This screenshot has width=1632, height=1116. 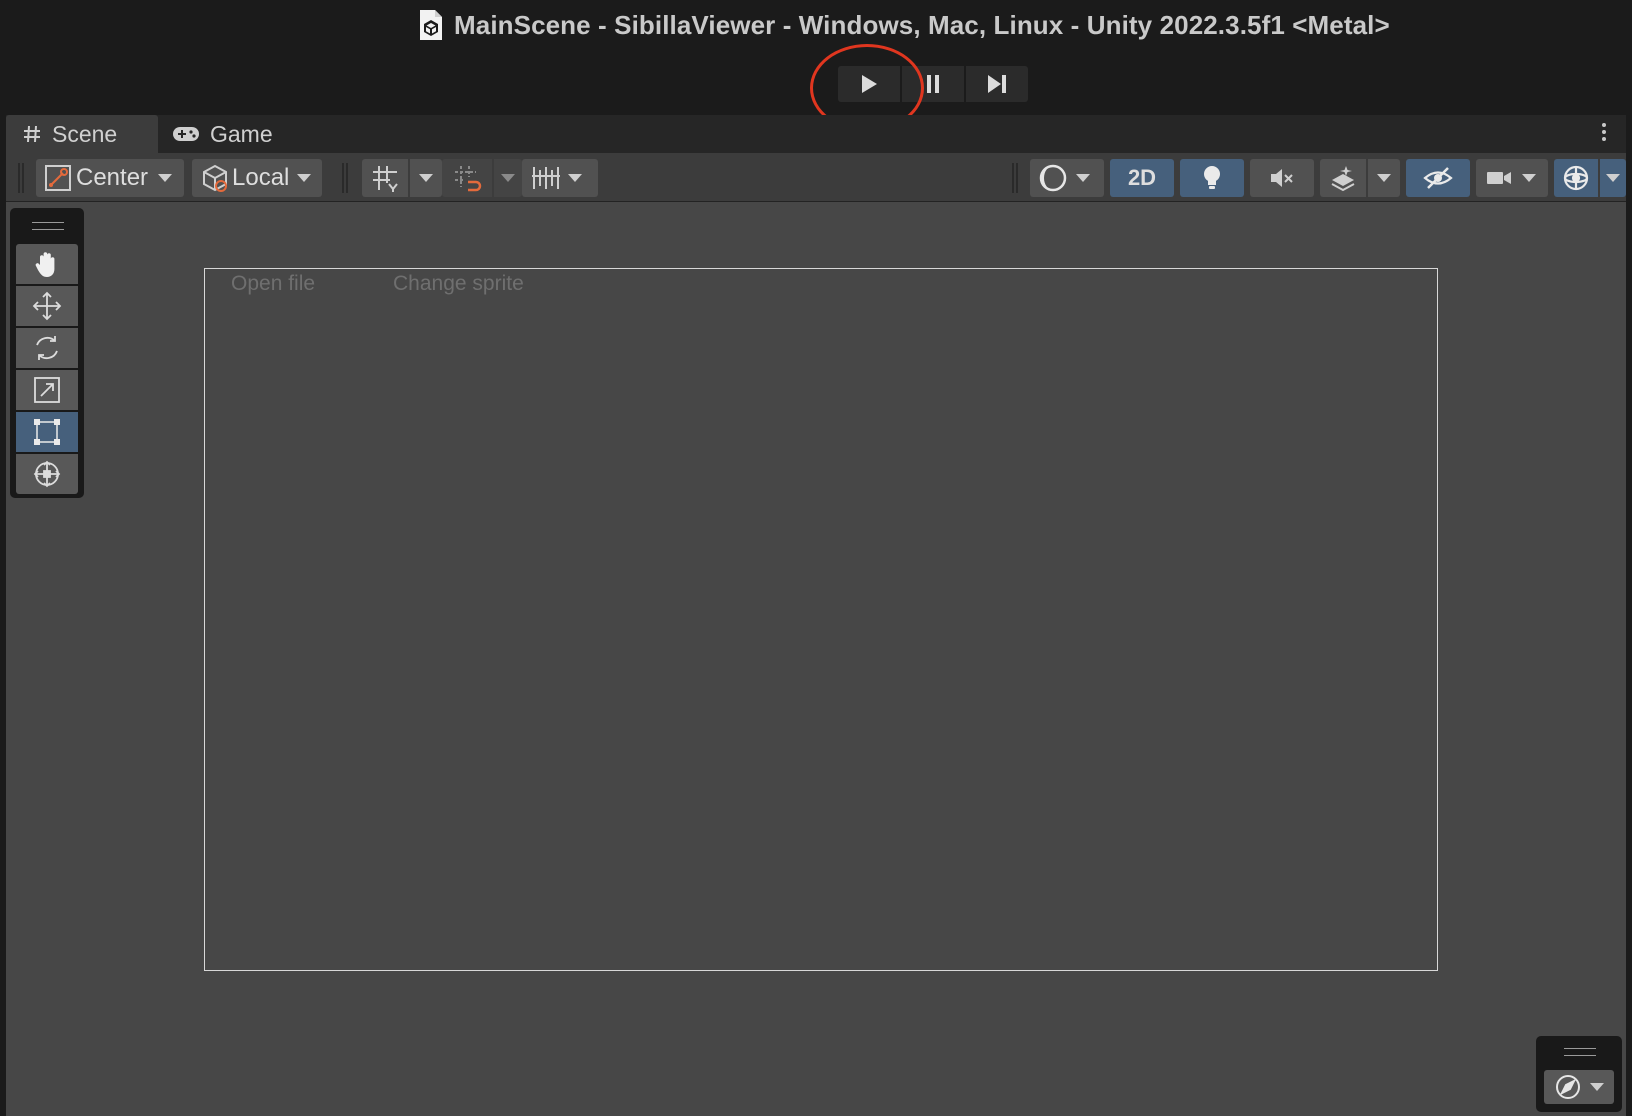 I want to click on camera-icon, so click(x=1499, y=178).